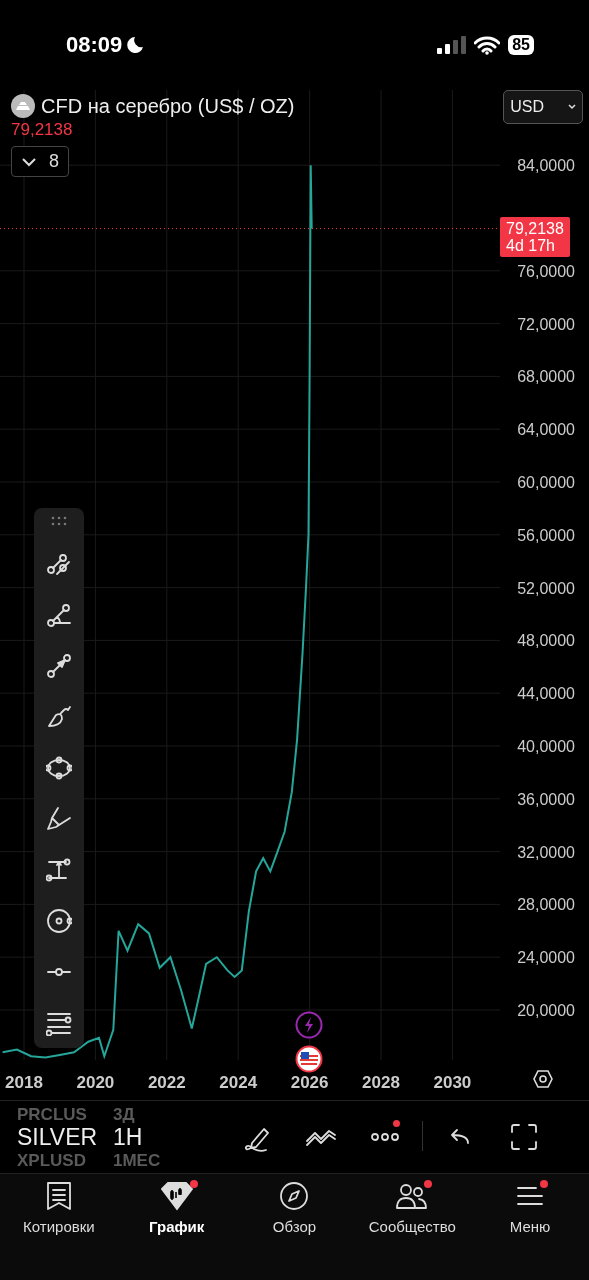 This screenshot has height=1280, width=589. Describe the element at coordinates (543, 107) in the screenshot. I see `currency-select: USD` at that location.